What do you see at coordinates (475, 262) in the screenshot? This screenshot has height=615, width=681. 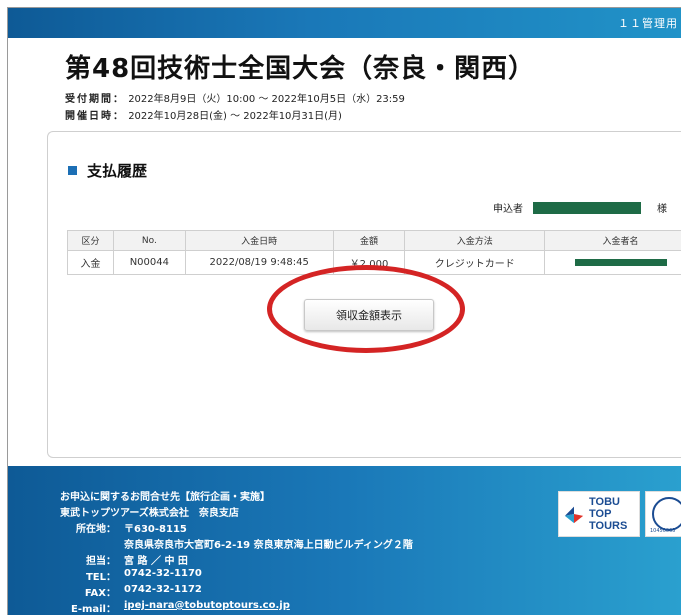 I see `cell-method: クレジットカード` at bounding box center [475, 262].